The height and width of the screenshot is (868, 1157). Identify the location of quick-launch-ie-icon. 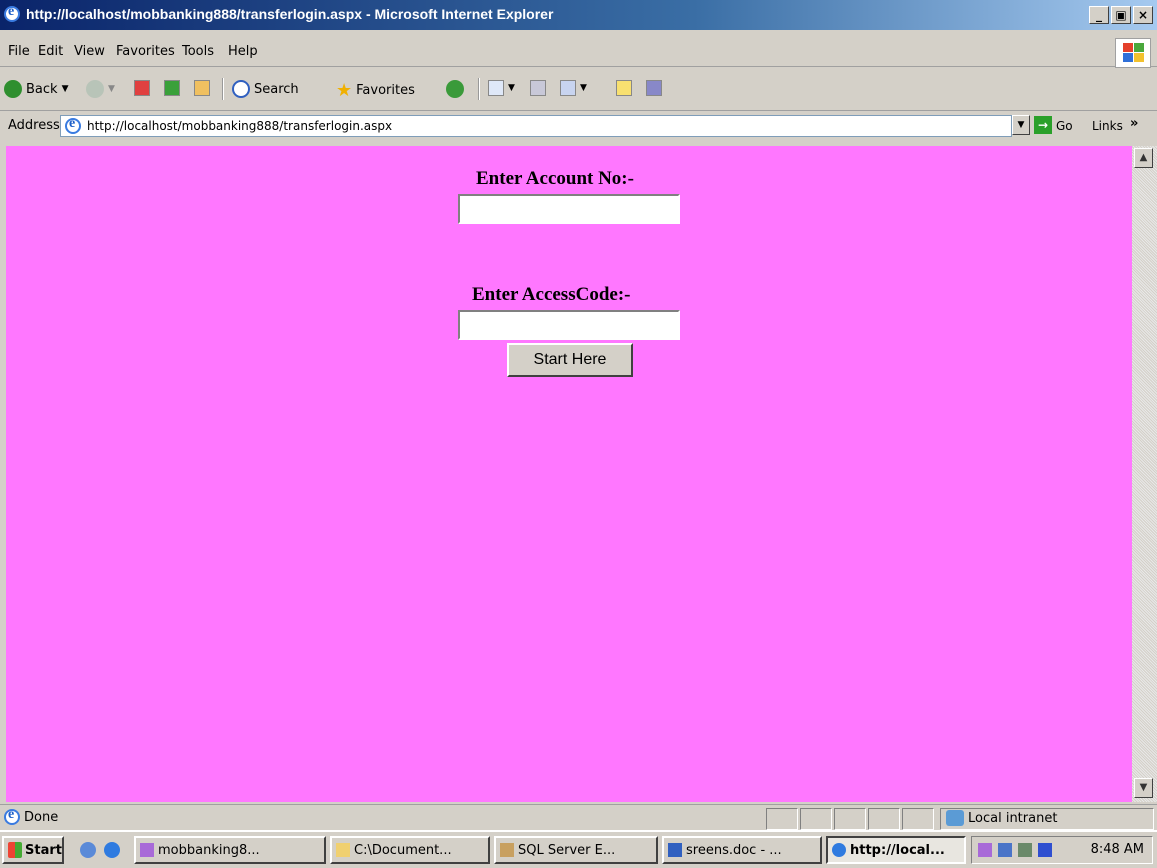
(112, 850).